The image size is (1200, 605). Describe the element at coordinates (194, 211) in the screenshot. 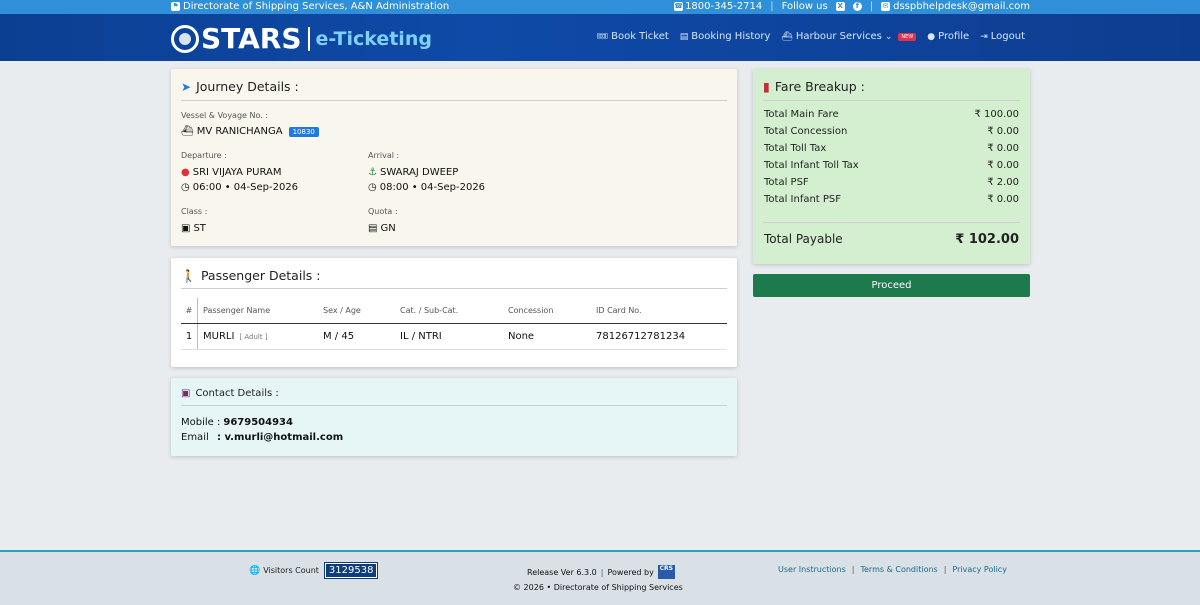

I see `class-label: Class :` at that location.